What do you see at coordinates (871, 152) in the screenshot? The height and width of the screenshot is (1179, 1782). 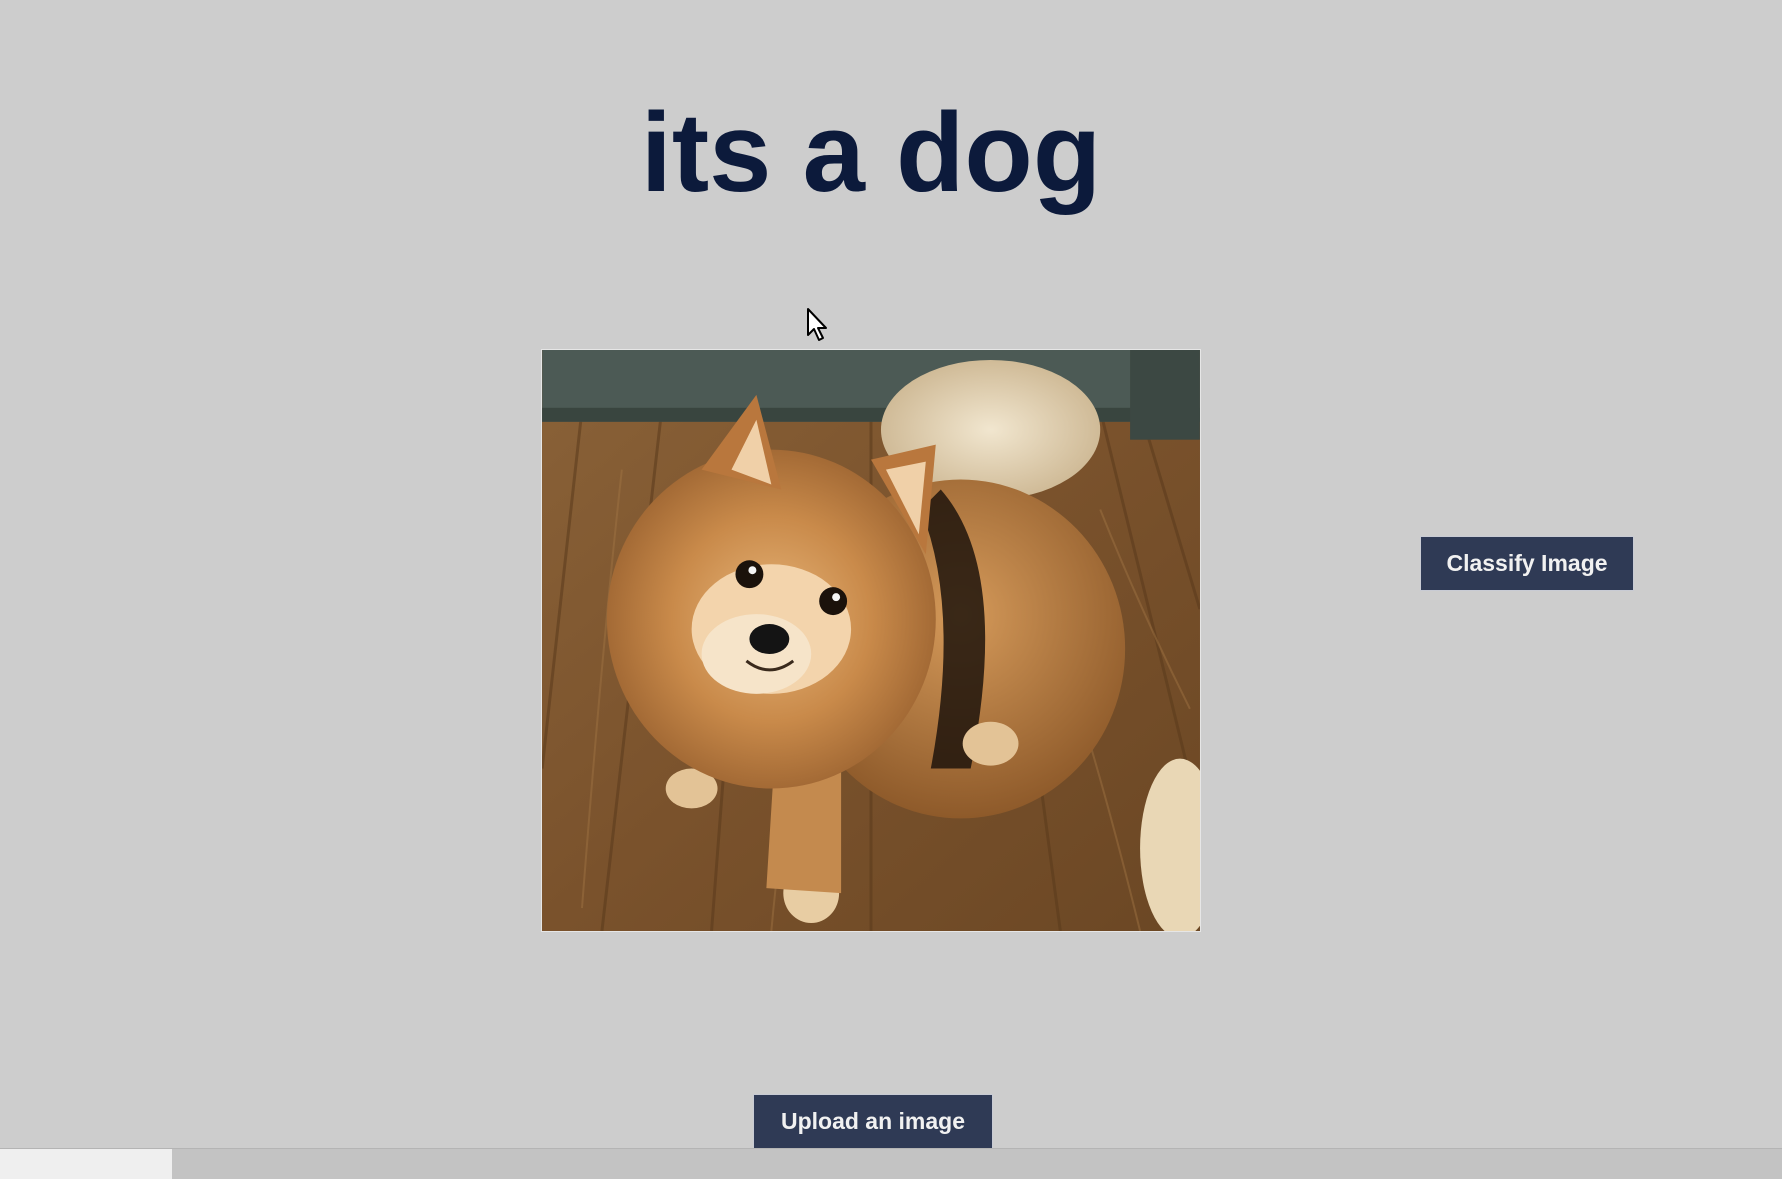 I see `page-title: its a dog` at bounding box center [871, 152].